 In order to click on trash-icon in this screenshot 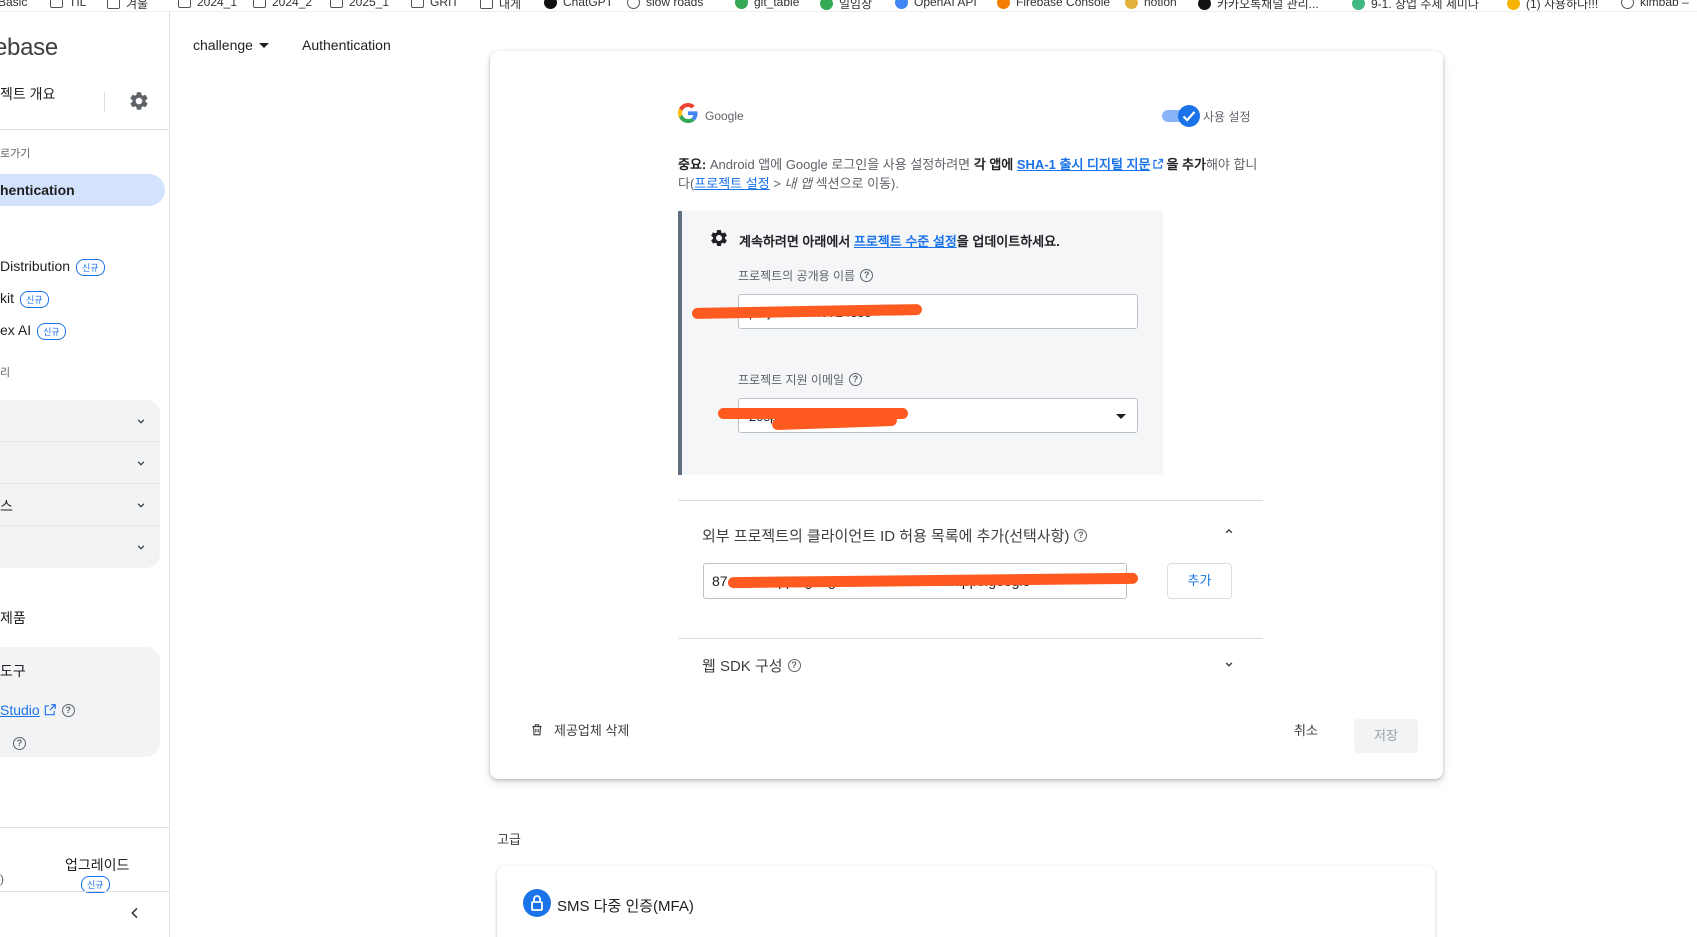, I will do `click(537, 730)`.